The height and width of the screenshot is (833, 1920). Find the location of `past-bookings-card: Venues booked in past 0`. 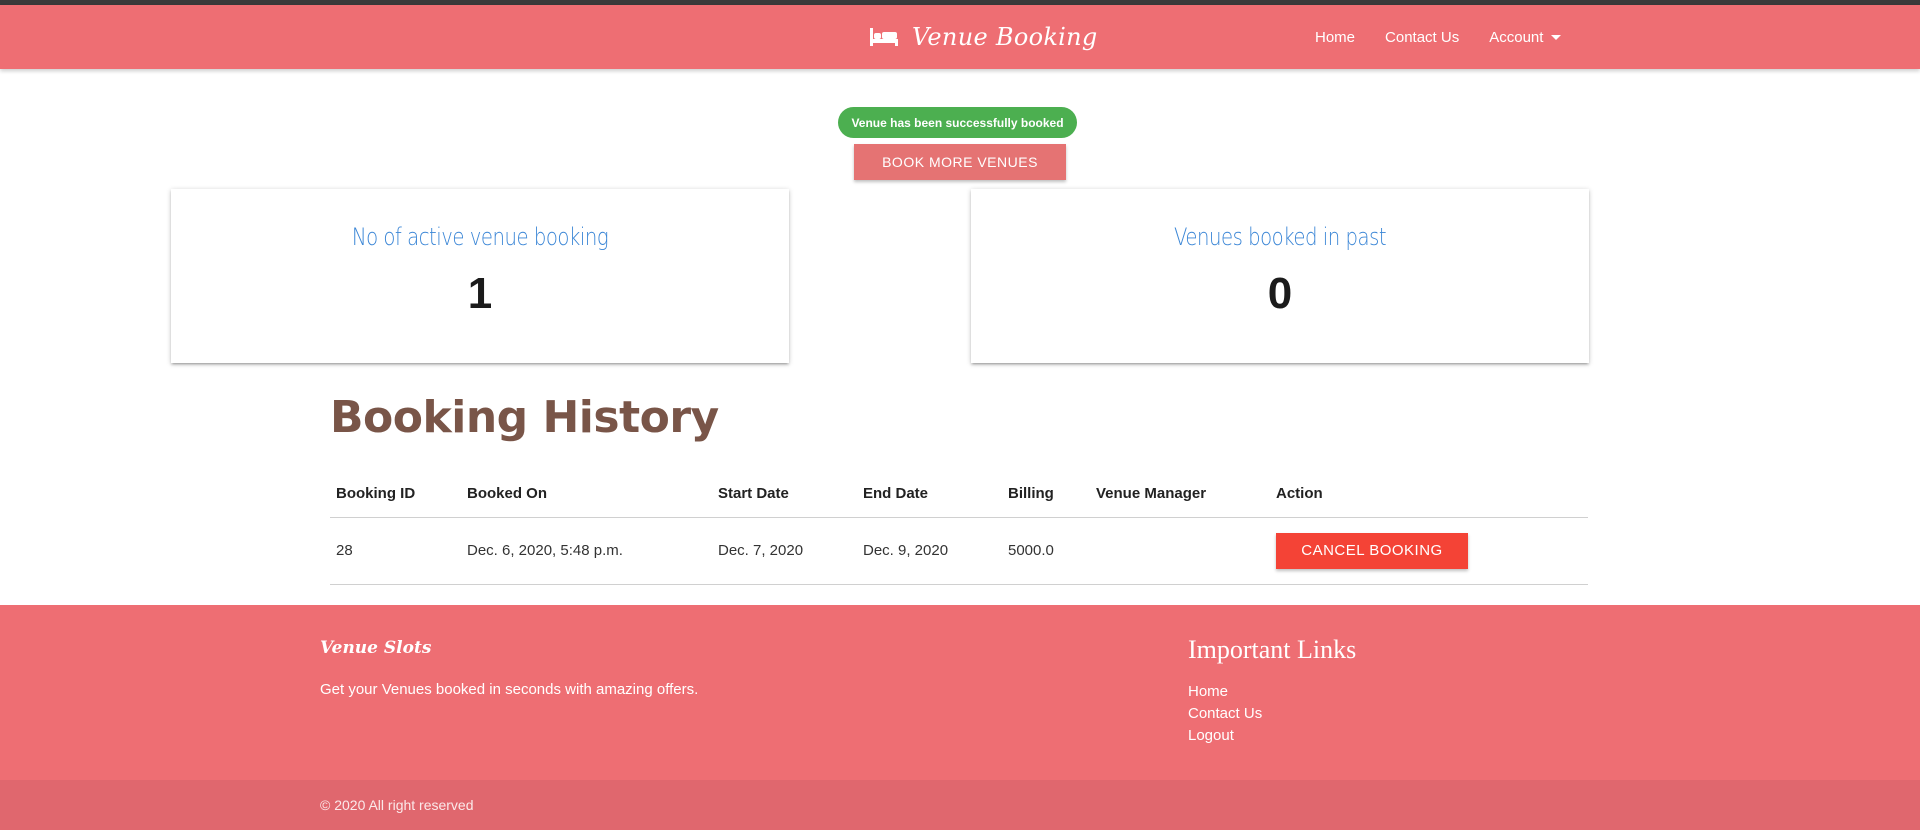

past-bookings-card: Venues booked in past 0 is located at coordinates (1280, 276).